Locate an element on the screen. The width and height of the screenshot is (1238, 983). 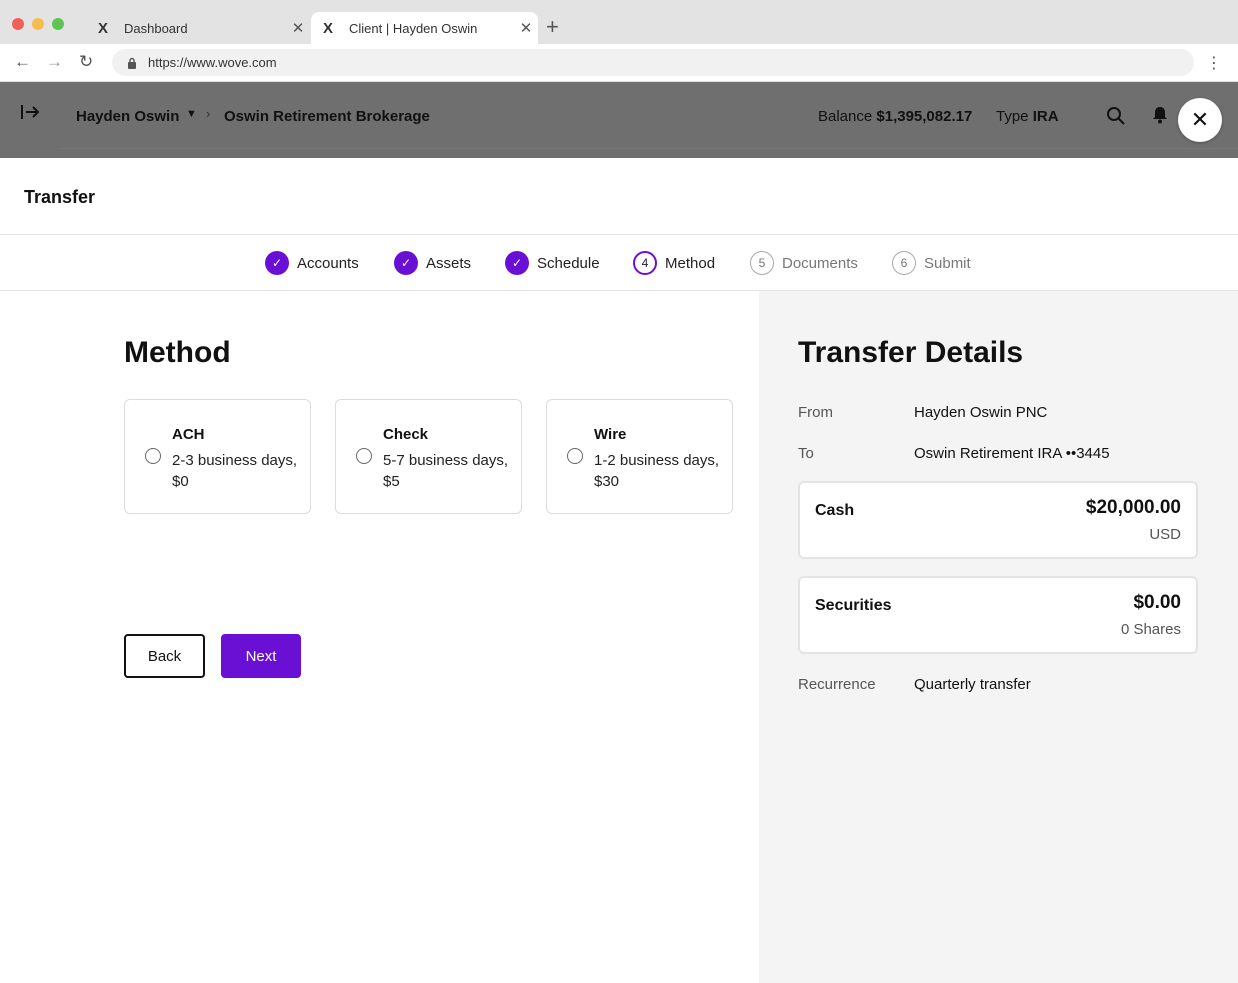
back-arrow-icon: ← is located at coordinates (22, 62).